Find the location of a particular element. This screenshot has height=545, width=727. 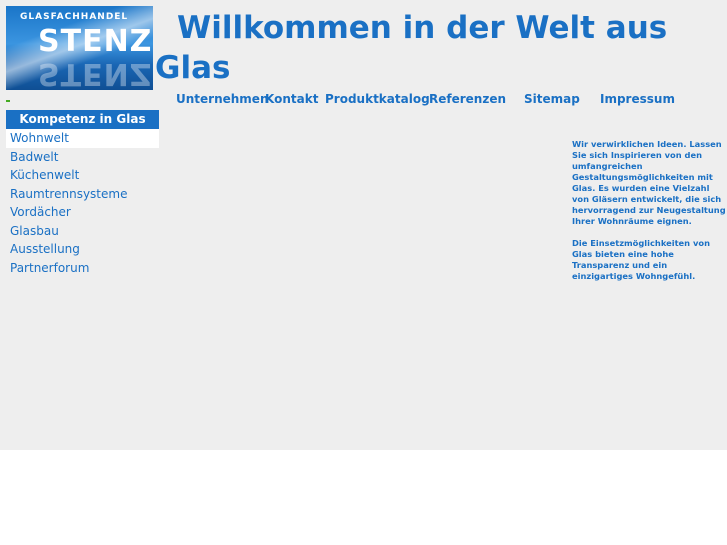

nav-kontakt: Kontakt is located at coordinates (291, 99).